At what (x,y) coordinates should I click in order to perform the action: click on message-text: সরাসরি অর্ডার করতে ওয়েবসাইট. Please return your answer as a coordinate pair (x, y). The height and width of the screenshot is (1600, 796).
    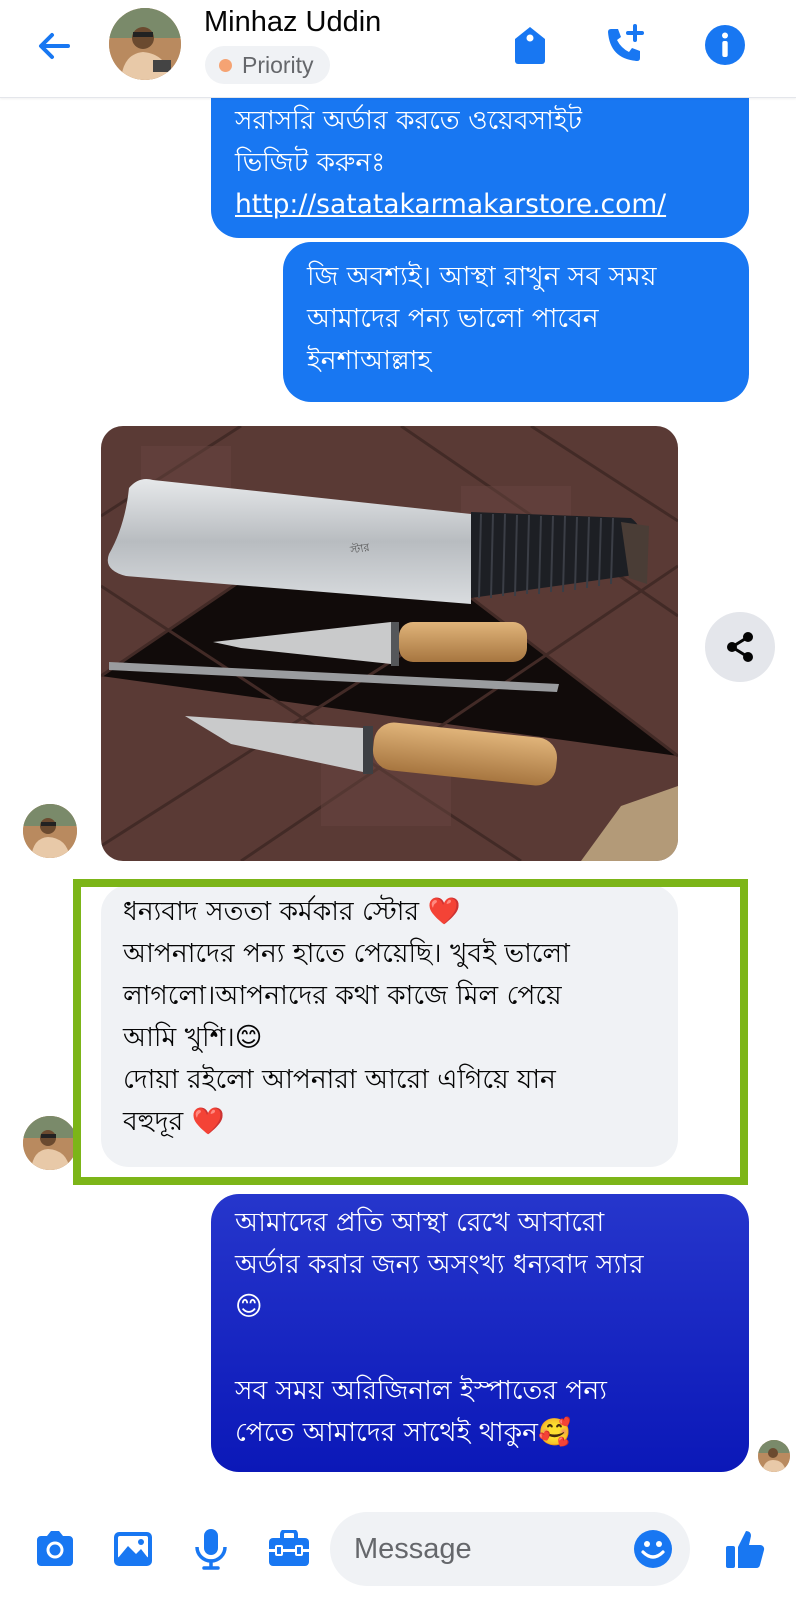
    Looking at the image, I should click on (408, 120).